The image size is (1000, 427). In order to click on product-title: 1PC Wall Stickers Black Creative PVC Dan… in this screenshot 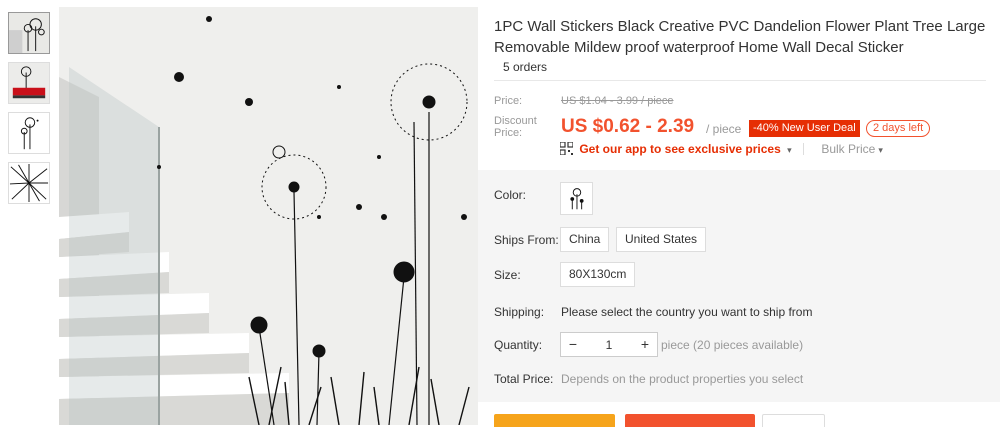, I will do `click(740, 37)`.